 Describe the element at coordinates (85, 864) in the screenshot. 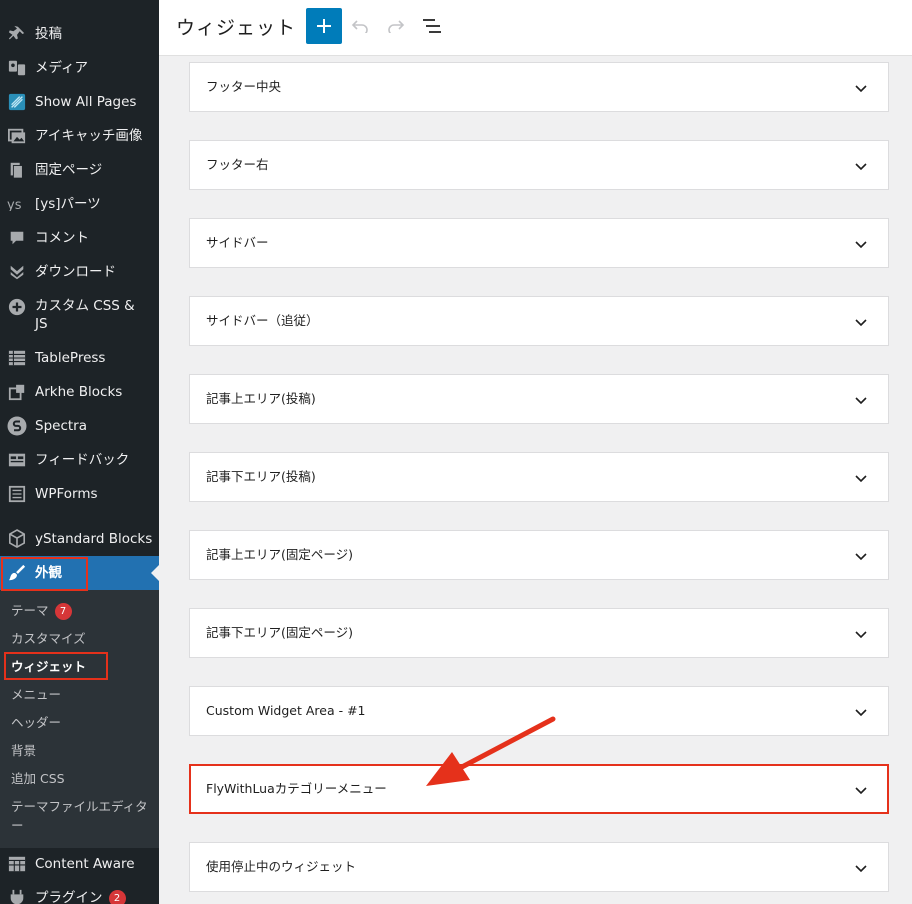

I see `menu-label: Content Aware` at that location.